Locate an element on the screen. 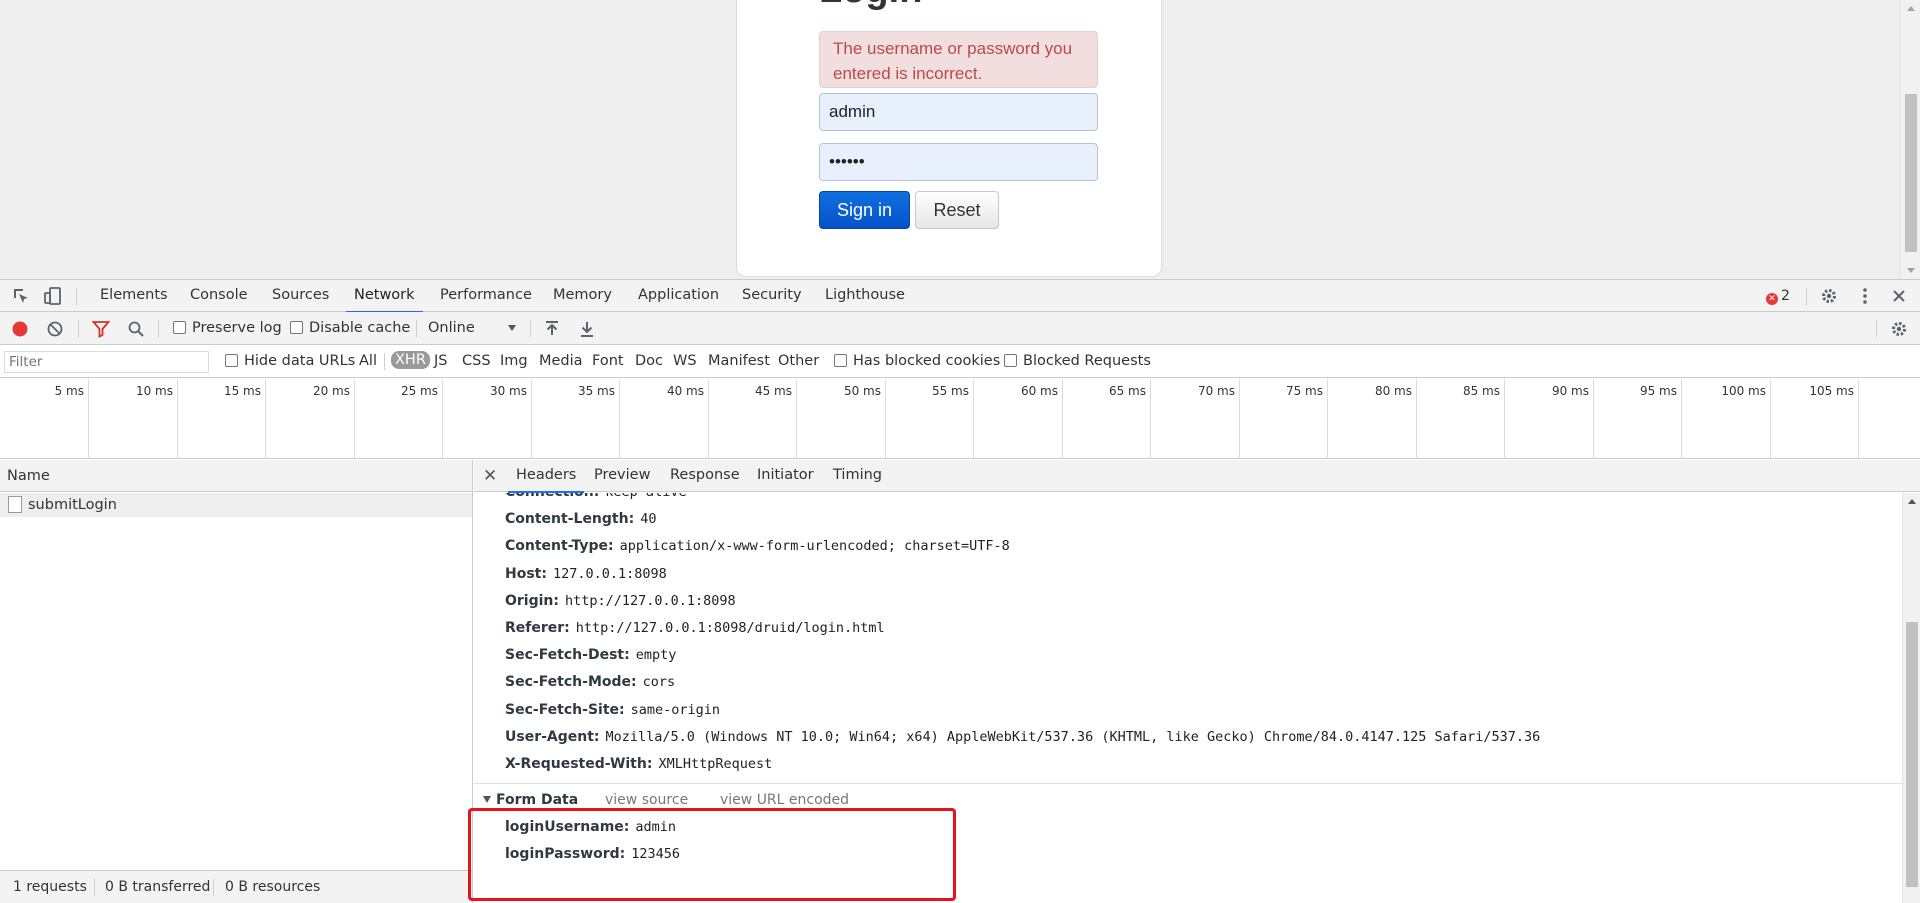 The height and width of the screenshot is (903, 1920). type-filter-css: CSS is located at coordinates (476, 361).